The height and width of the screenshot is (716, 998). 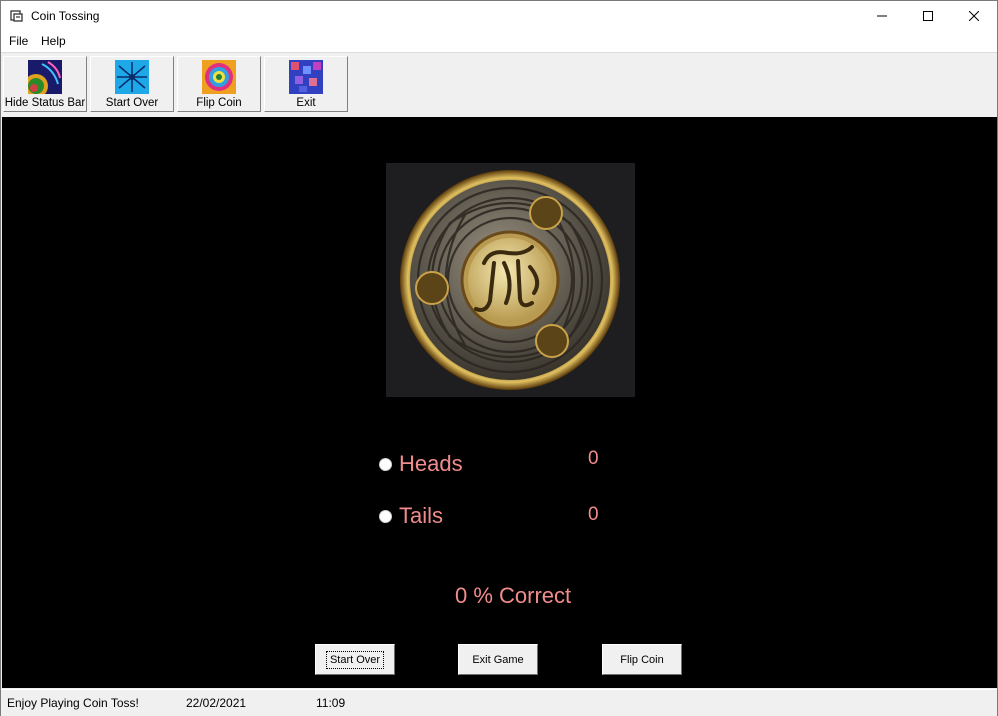 I want to click on status-date: 22/02/2021, so click(x=216, y=703).